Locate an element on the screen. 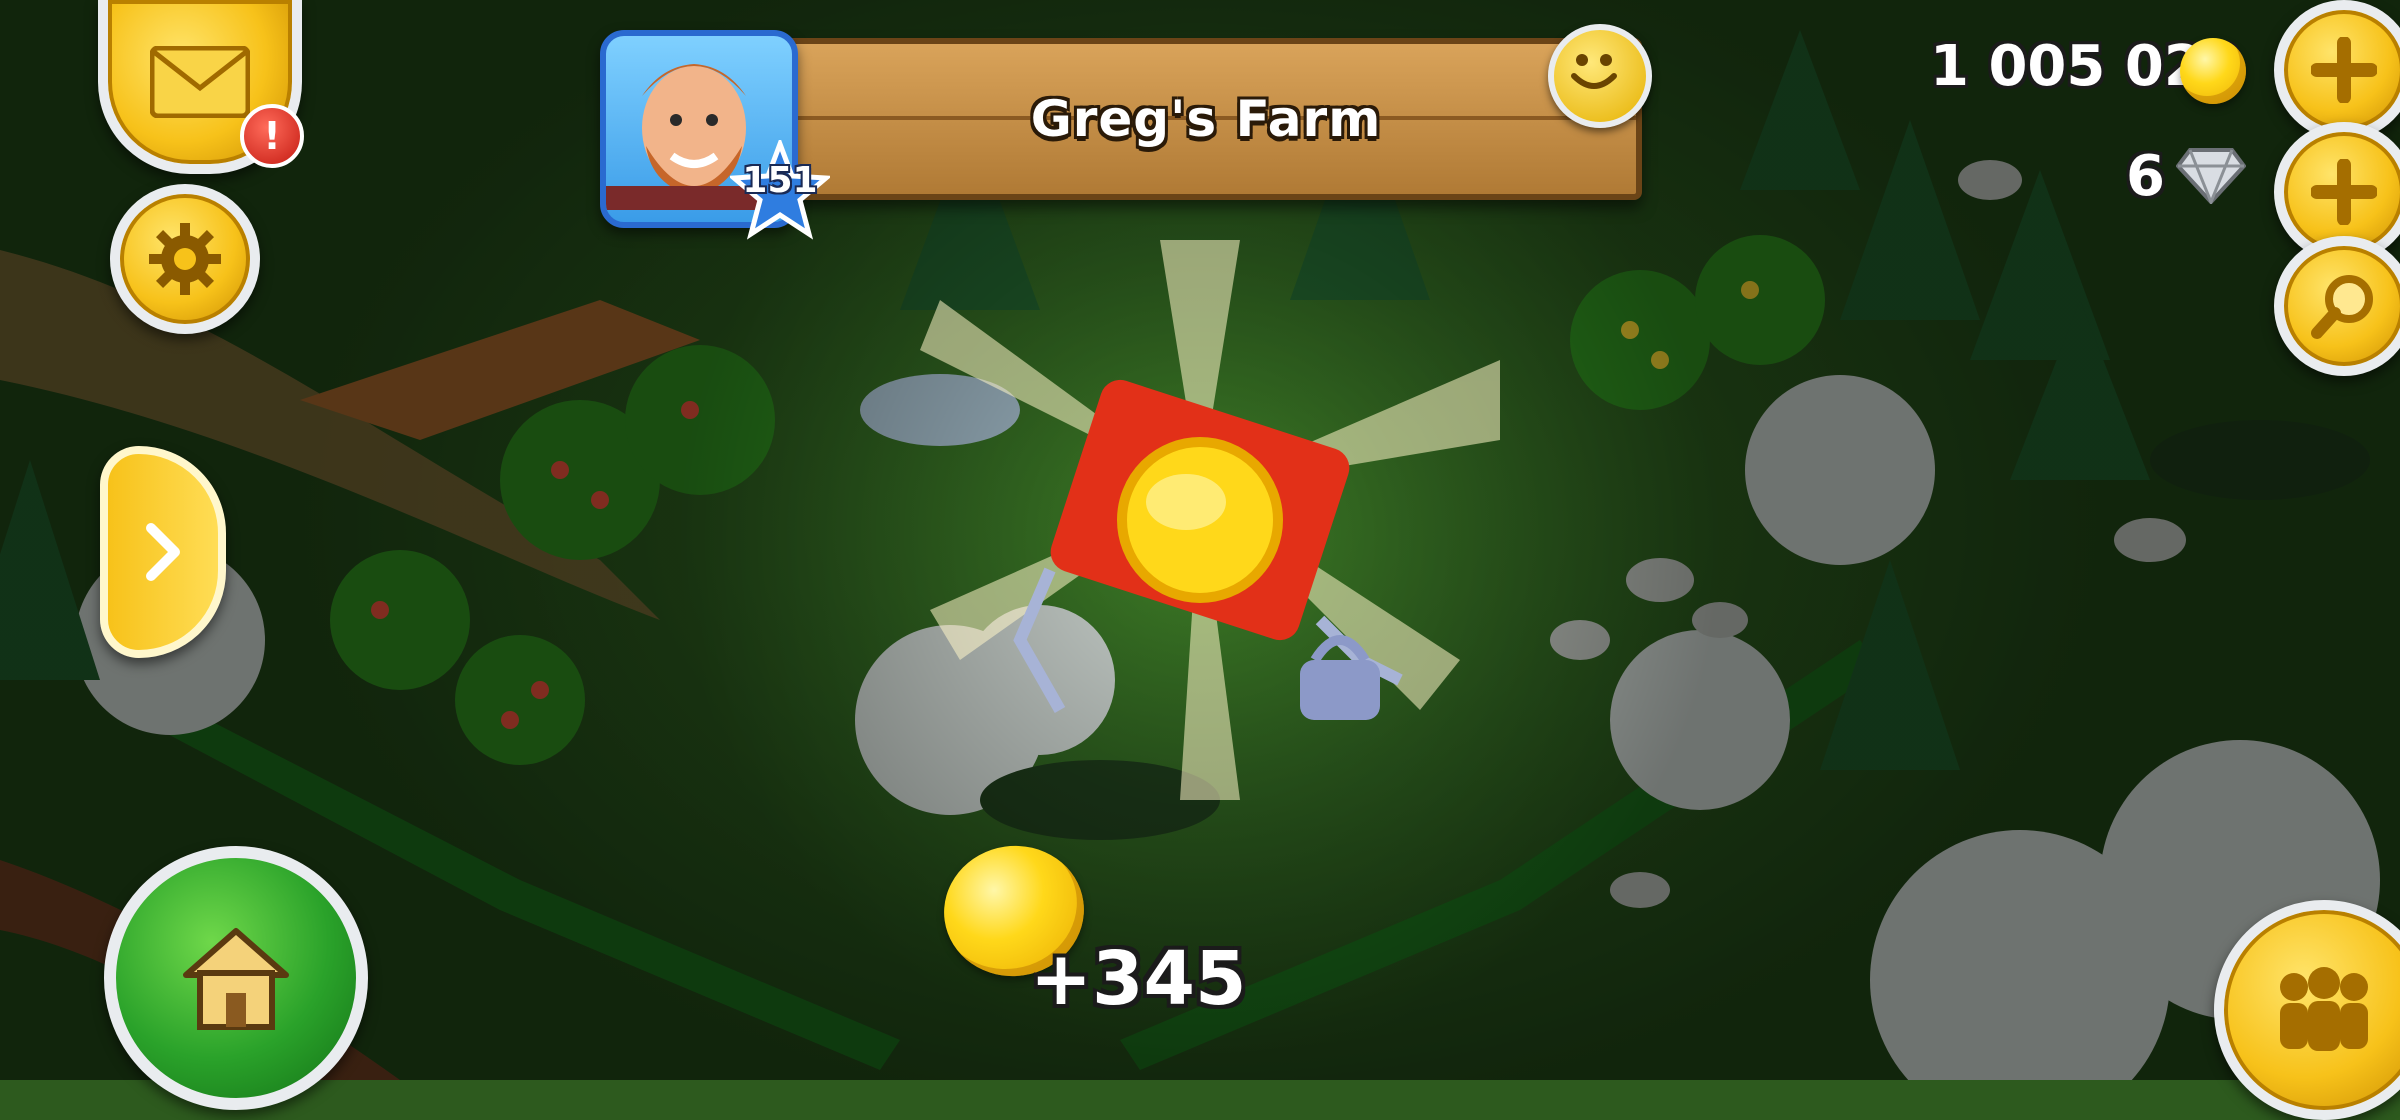  mail-alert-badge: ! is located at coordinates (272, 136).